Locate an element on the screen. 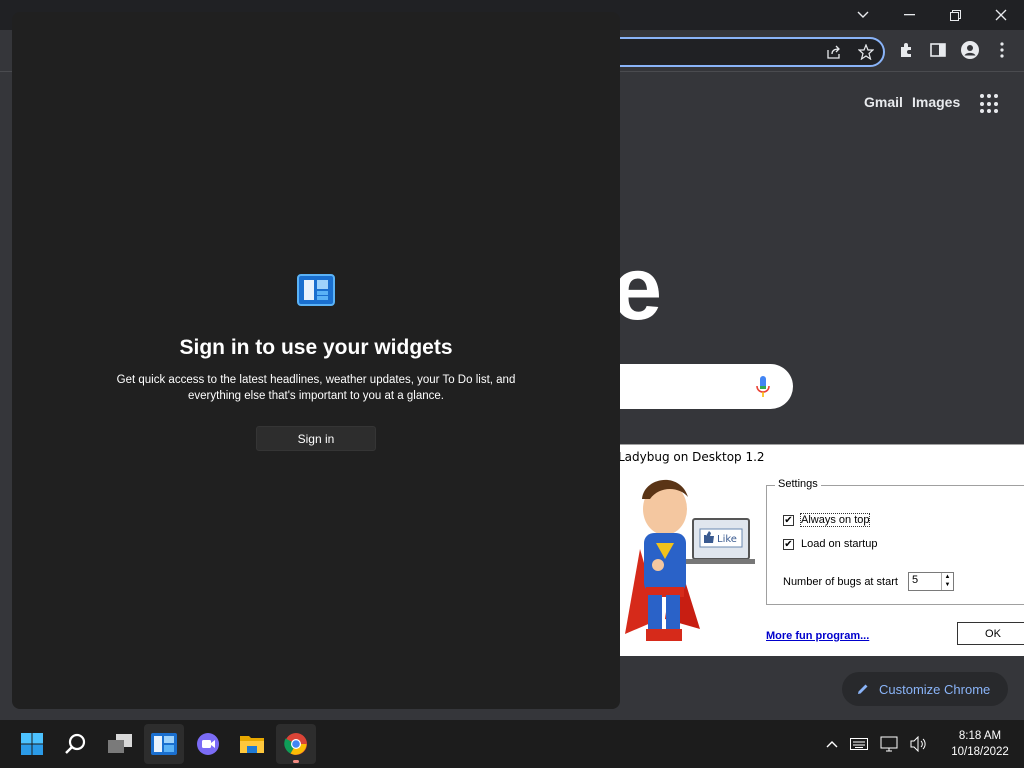 This screenshot has height=768, width=1024. chevron-down-icon is located at coordinates (863, 14).